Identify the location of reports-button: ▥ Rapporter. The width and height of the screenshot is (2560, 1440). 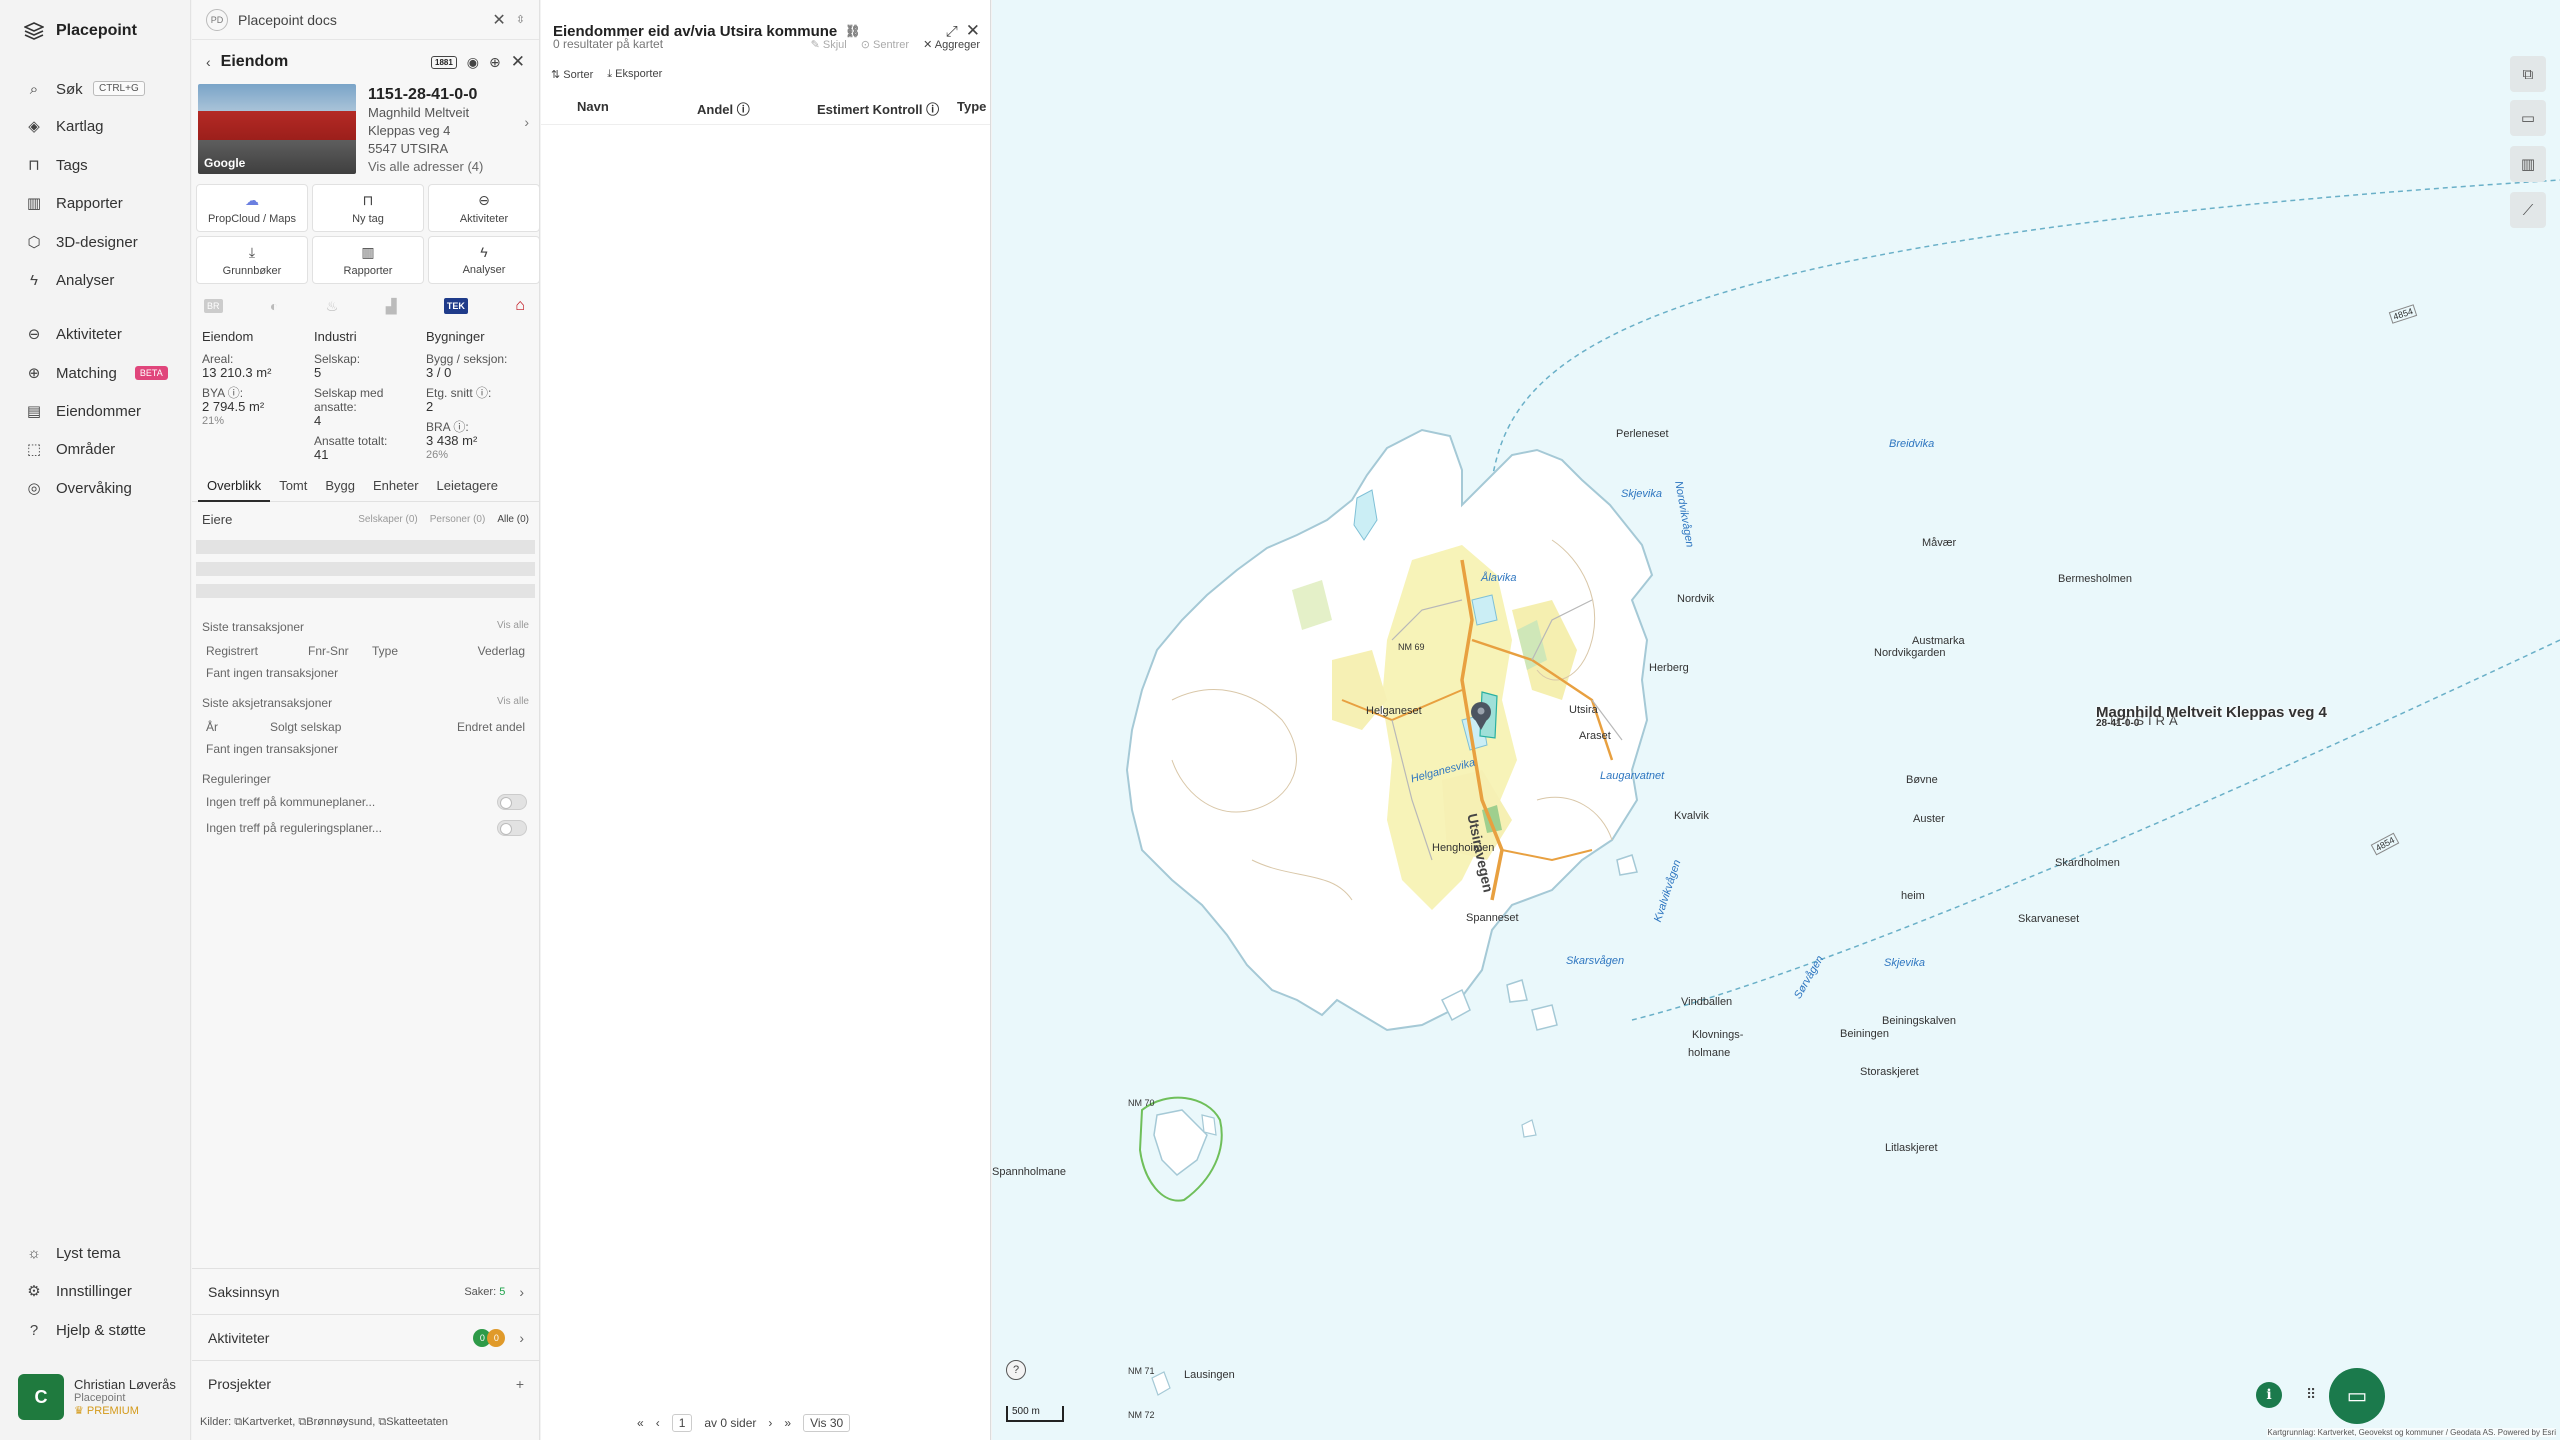
(368, 260).